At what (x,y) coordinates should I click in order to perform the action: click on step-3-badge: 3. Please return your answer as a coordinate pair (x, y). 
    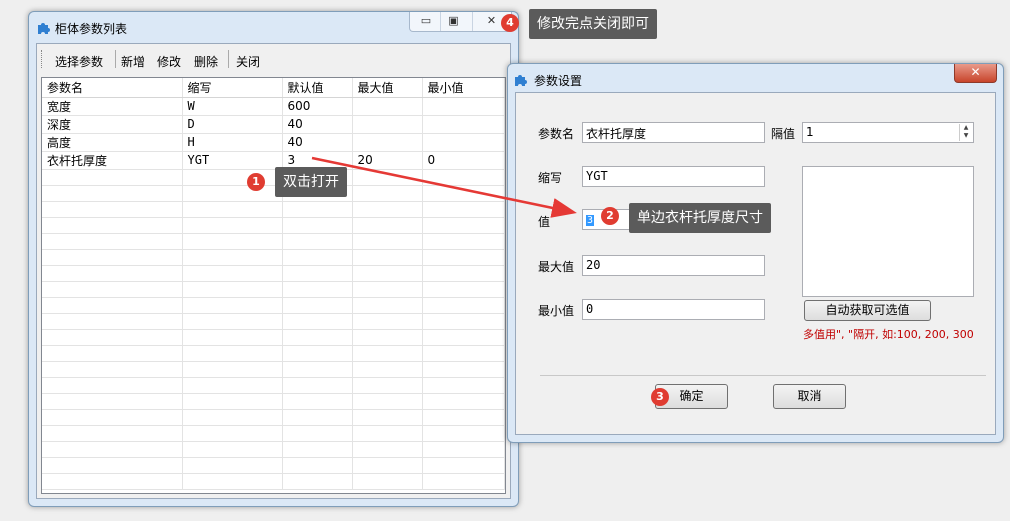
    Looking at the image, I should click on (660, 397).